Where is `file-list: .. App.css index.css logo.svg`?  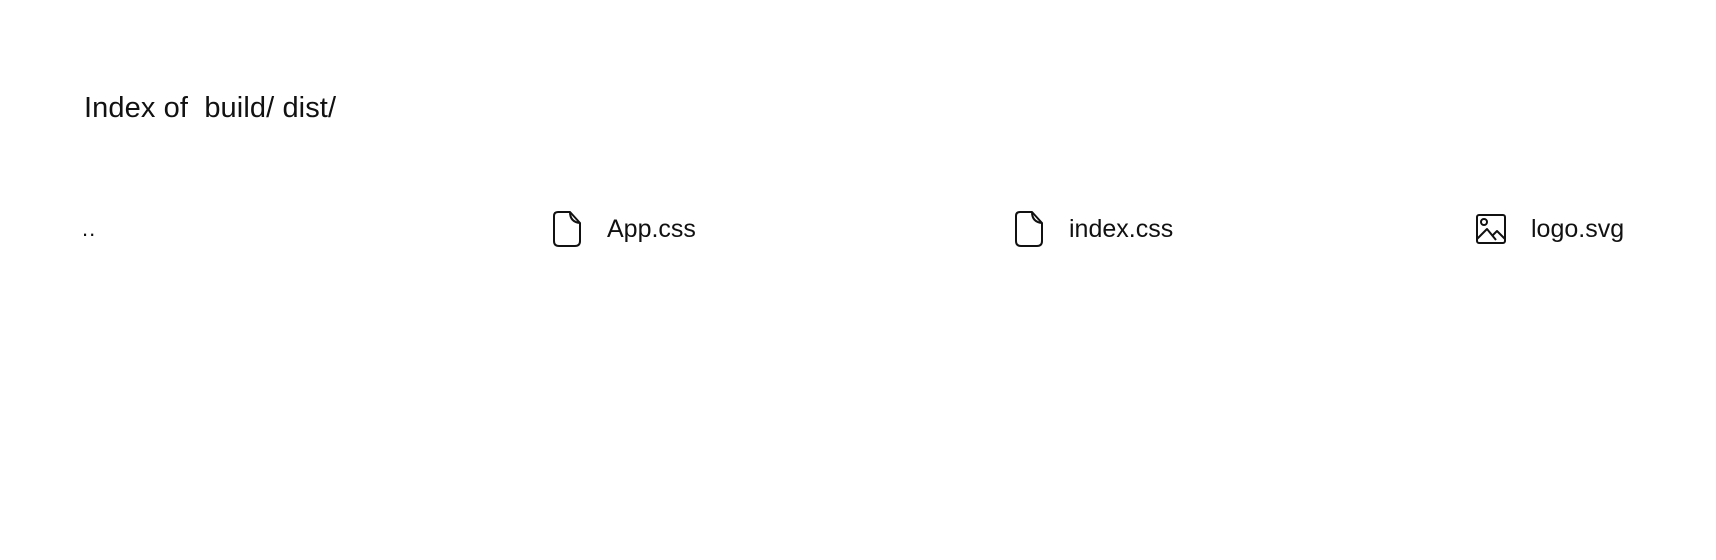
file-list: .. App.css index.css logo.svg is located at coordinates (858, 229).